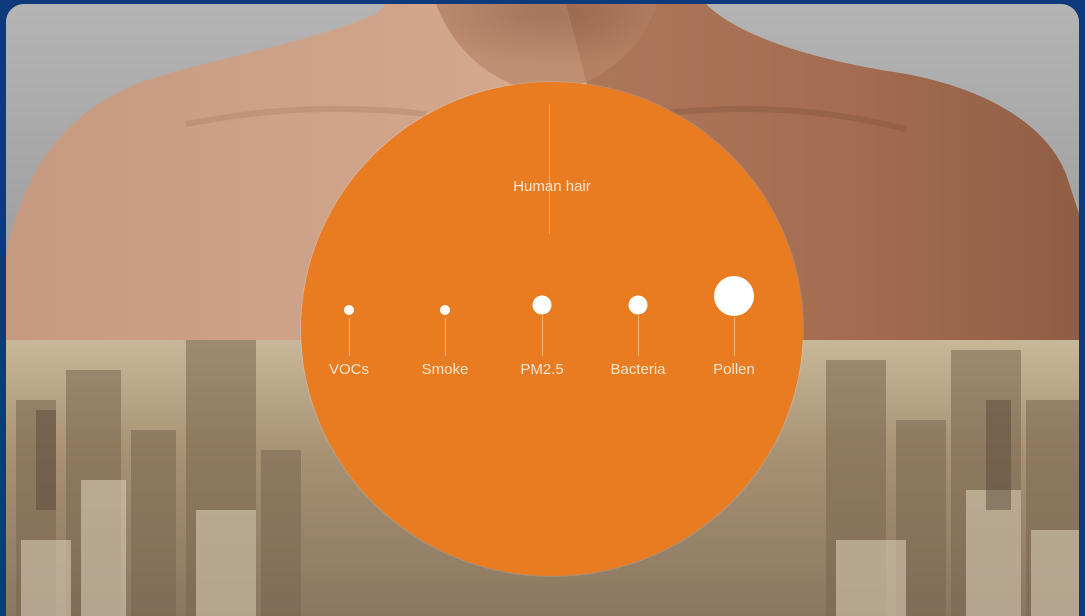 The height and width of the screenshot is (616, 1085). Describe the element at coordinates (542, 305) in the screenshot. I see `pm25-particle-dot` at that location.